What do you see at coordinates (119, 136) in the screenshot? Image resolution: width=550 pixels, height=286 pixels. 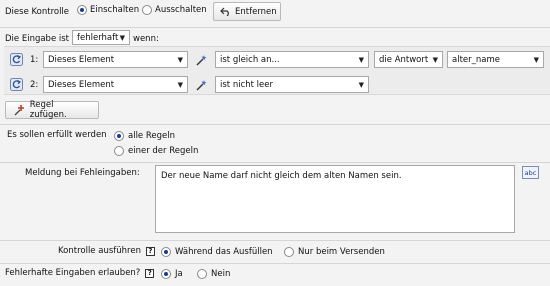 I see `radio-all-rules-dot` at bounding box center [119, 136].